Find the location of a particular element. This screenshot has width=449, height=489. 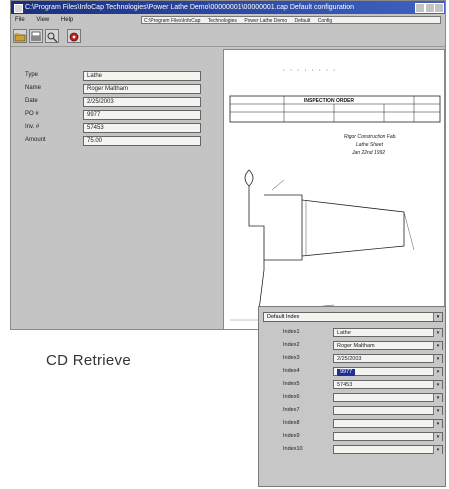

index-row: Index5 57453 ▾ is located at coordinates (353, 384).